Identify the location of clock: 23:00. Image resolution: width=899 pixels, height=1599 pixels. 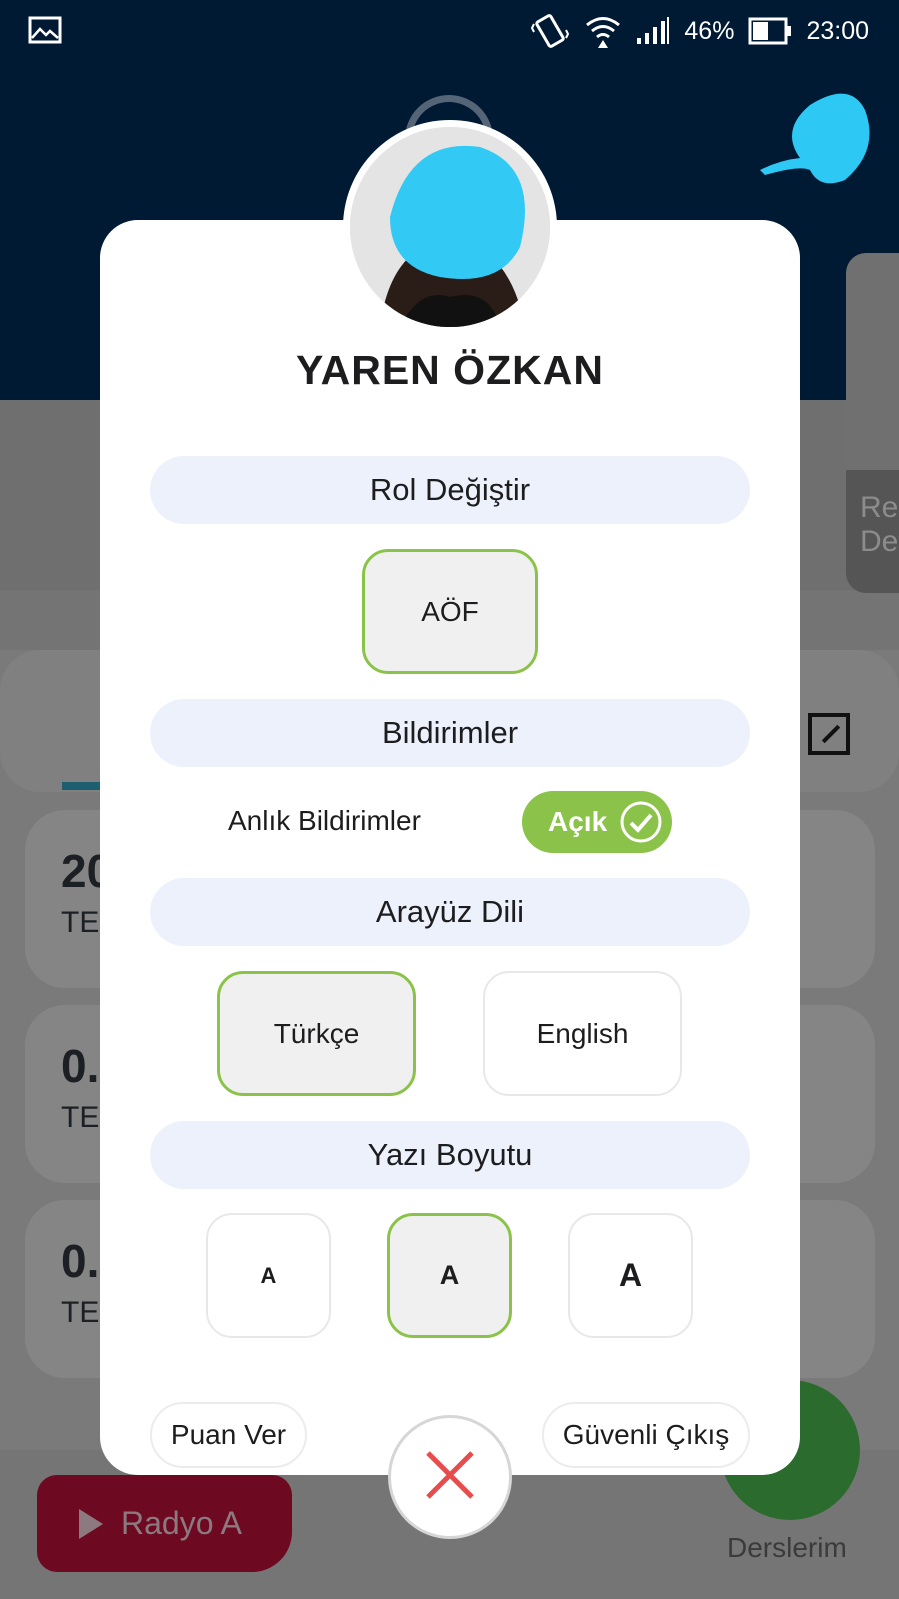
(837, 30).